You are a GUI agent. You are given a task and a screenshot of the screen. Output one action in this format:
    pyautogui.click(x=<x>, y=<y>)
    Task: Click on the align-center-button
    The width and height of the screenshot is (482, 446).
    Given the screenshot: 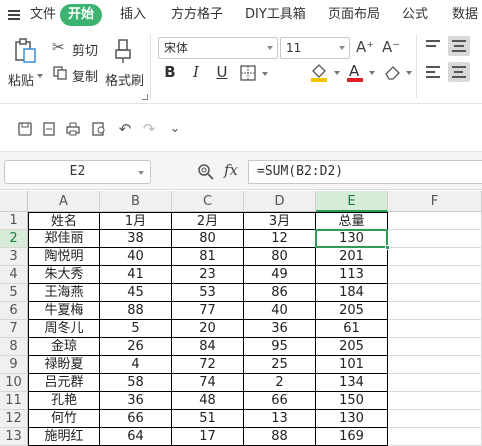 What is the action you would take?
    pyautogui.click(x=459, y=72)
    